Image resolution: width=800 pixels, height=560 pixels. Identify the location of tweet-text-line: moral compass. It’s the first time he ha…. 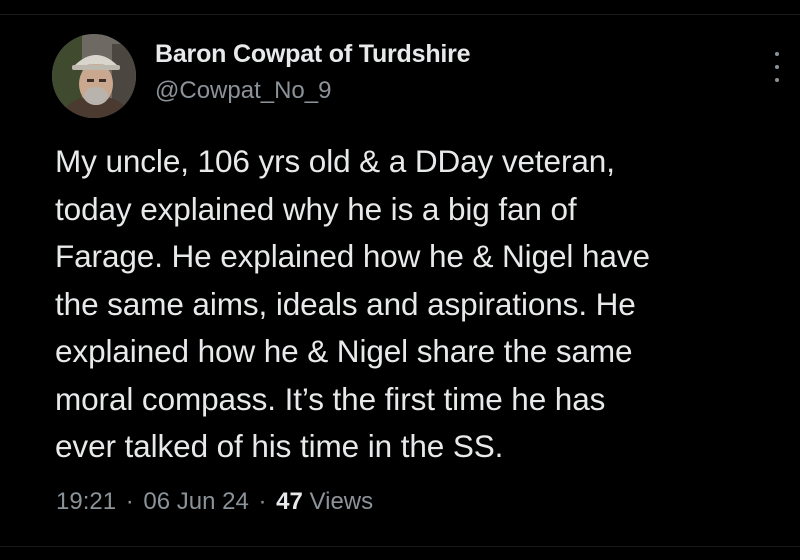
(330, 398).